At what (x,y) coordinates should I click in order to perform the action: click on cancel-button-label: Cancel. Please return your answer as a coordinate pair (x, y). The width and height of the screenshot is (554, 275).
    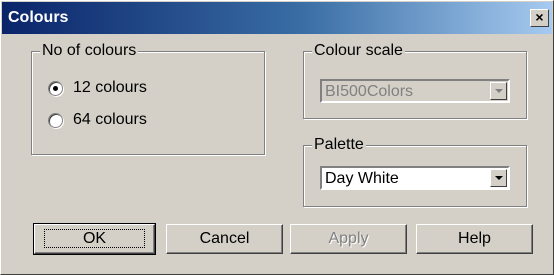
    Looking at the image, I should click on (224, 238).